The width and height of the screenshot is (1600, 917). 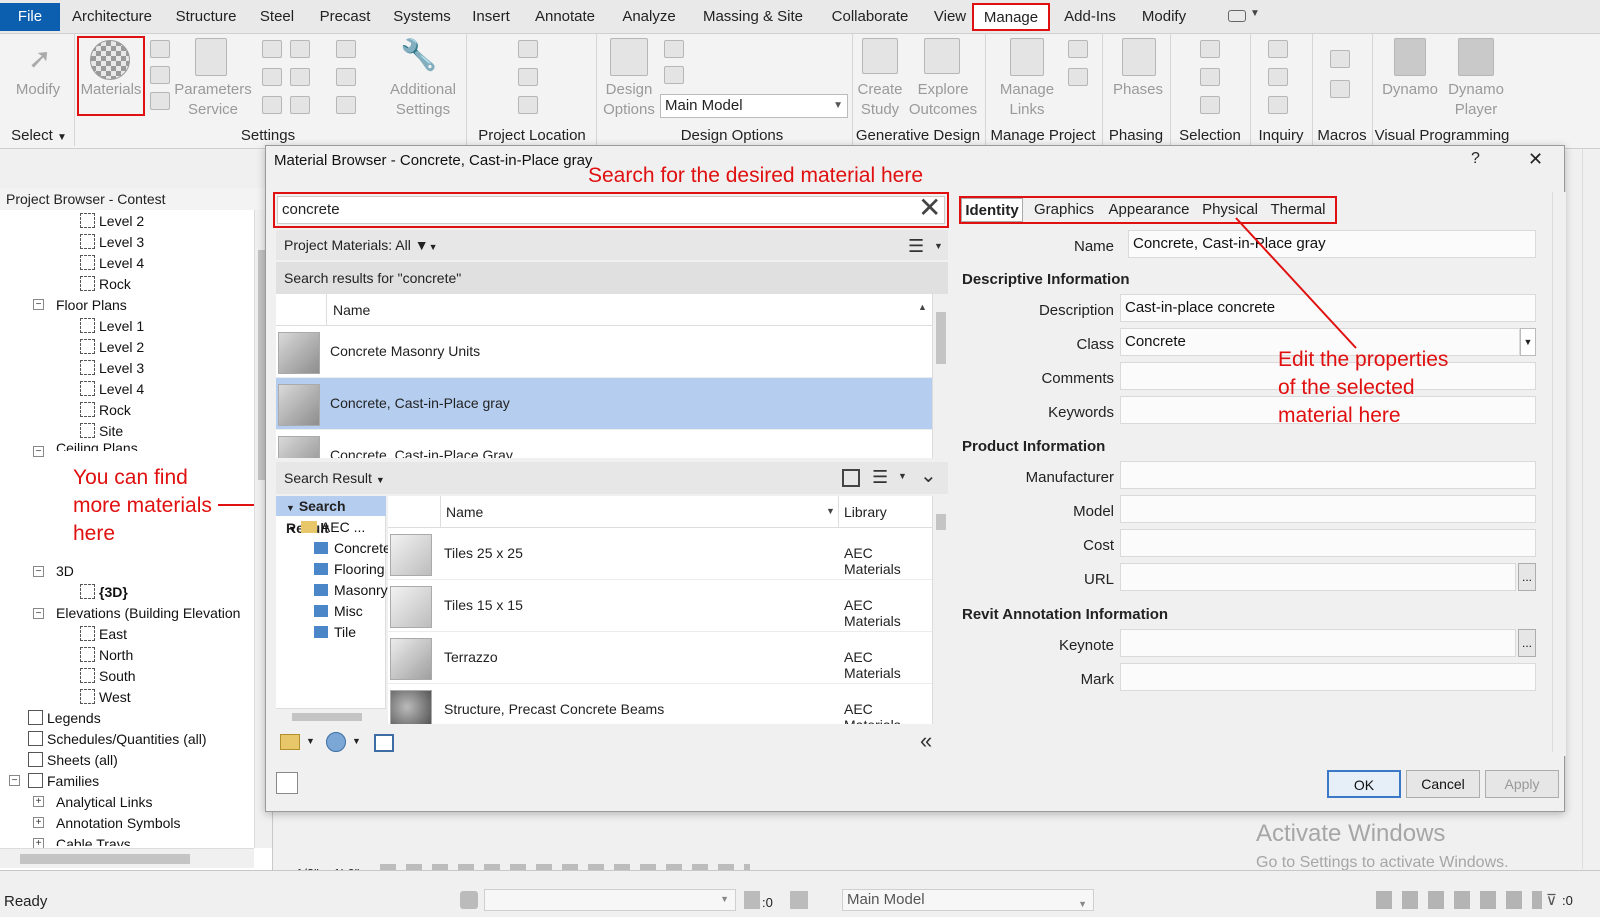 What do you see at coordinates (851, 478) in the screenshot?
I see `library-panel-icon` at bounding box center [851, 478].